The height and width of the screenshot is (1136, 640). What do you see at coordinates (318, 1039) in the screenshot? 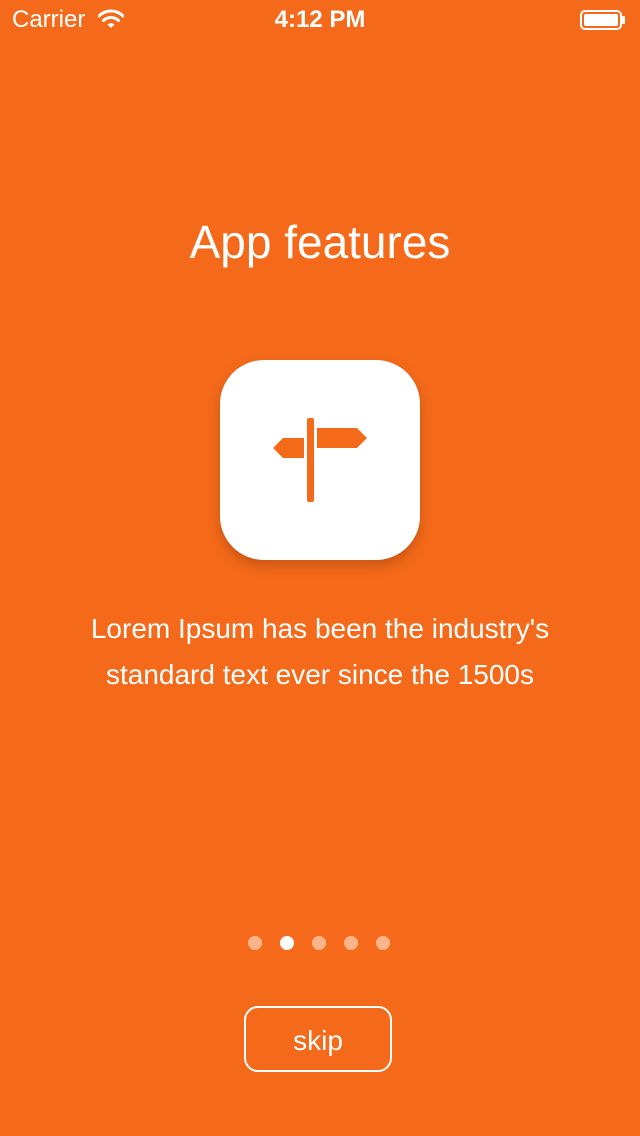
I see `skip-button: skip` at bounding box center [318, 1039].